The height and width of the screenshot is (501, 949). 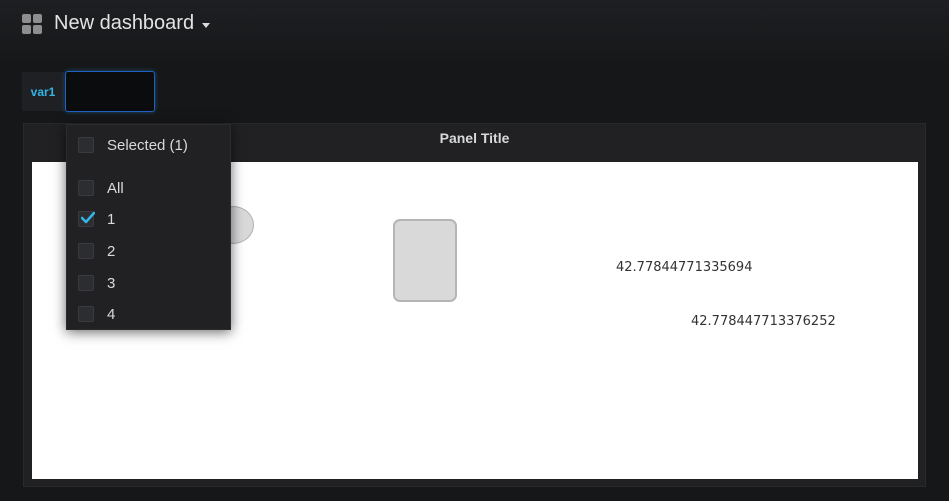 I want to click on dashboard-title-button: New dashboard, so click(x=132, y=23).